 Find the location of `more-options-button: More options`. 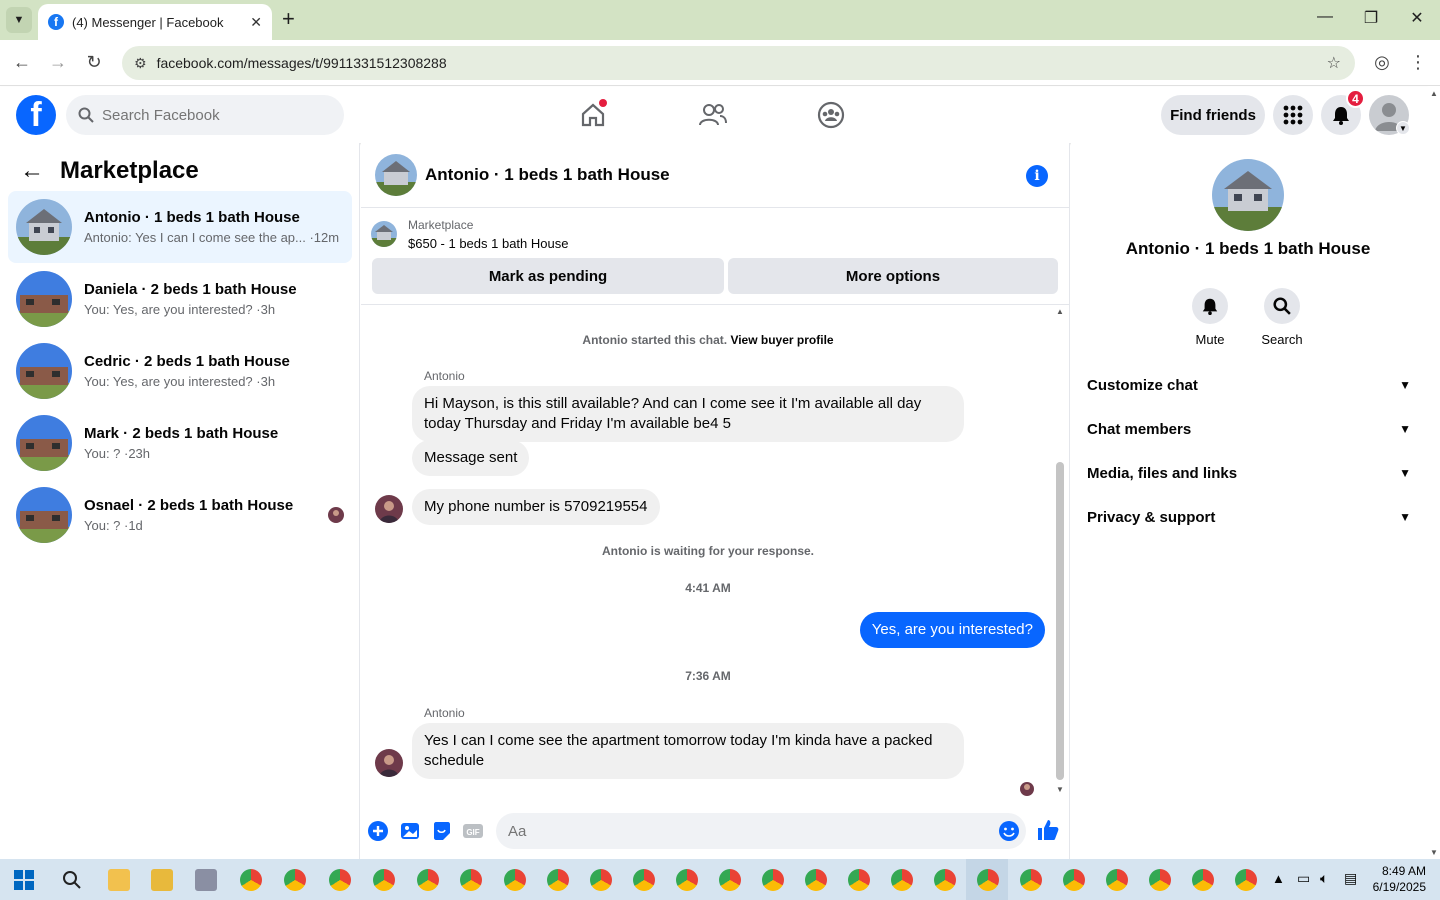

more-options-button: More options is located at coordinates (893, 276).